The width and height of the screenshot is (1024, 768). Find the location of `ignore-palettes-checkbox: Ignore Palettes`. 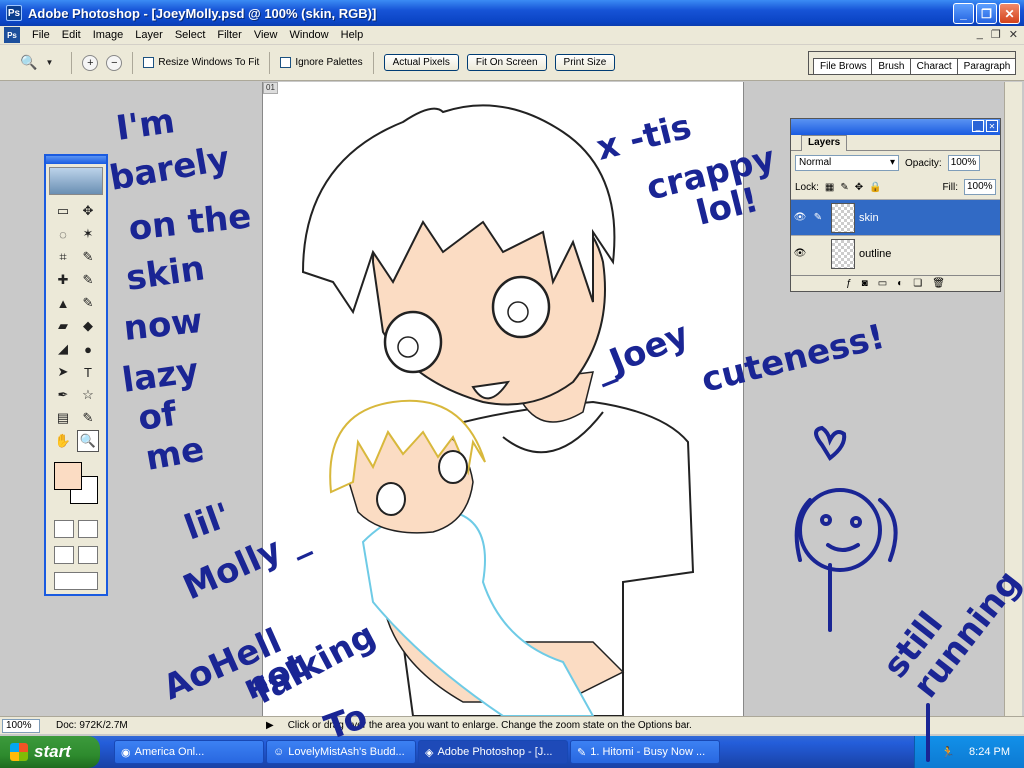

ignore-palettes-checkbox: Ignore Palettes is located at coordinates (321, 62).